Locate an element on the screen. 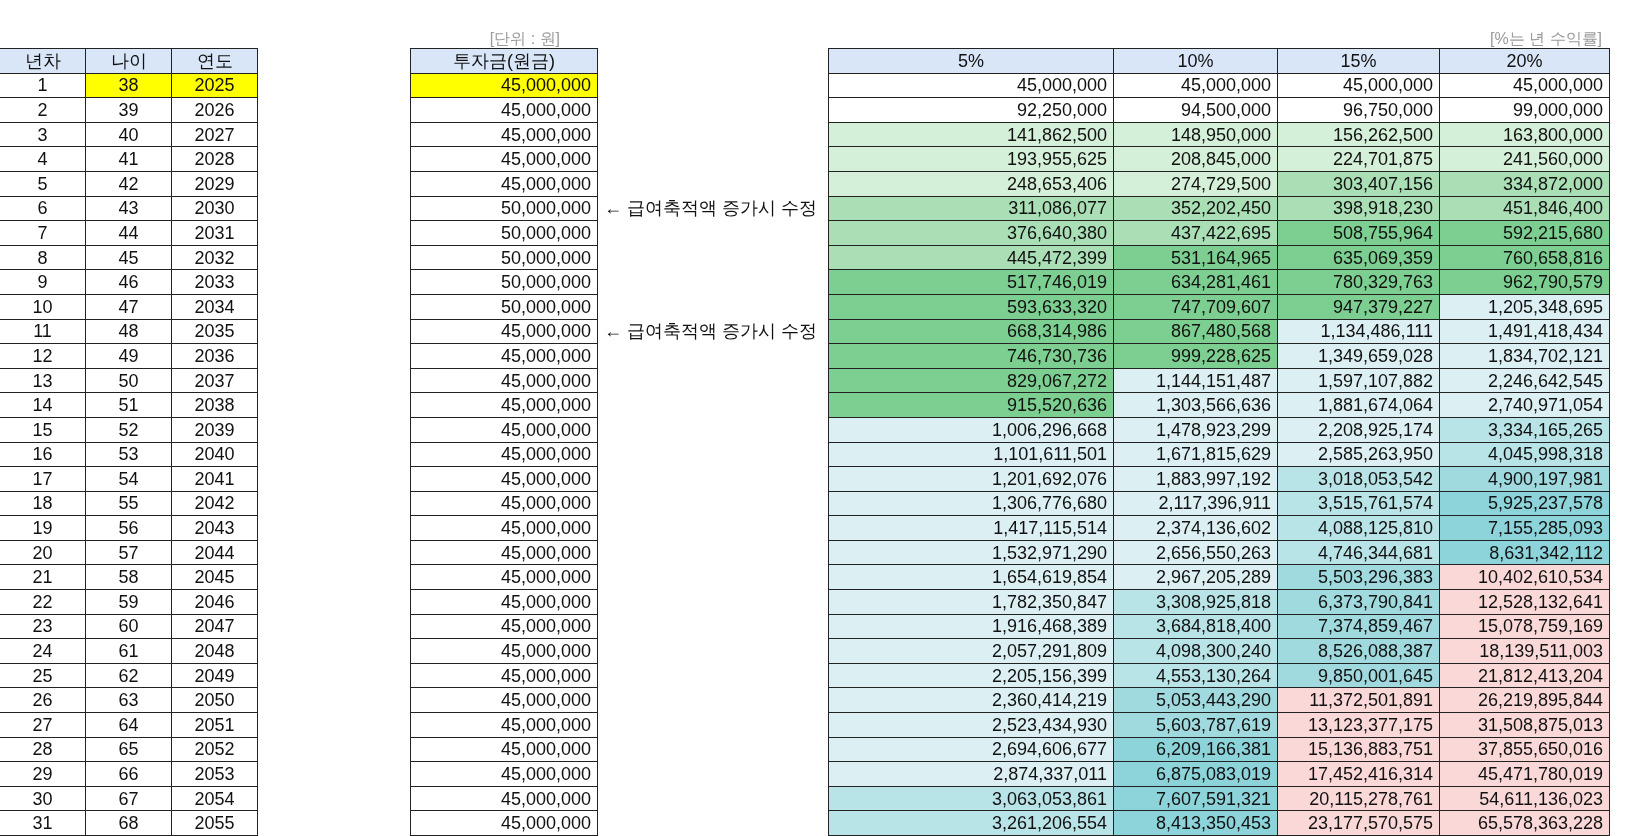  column-header: 20% is located at coordinates (1524, 61).